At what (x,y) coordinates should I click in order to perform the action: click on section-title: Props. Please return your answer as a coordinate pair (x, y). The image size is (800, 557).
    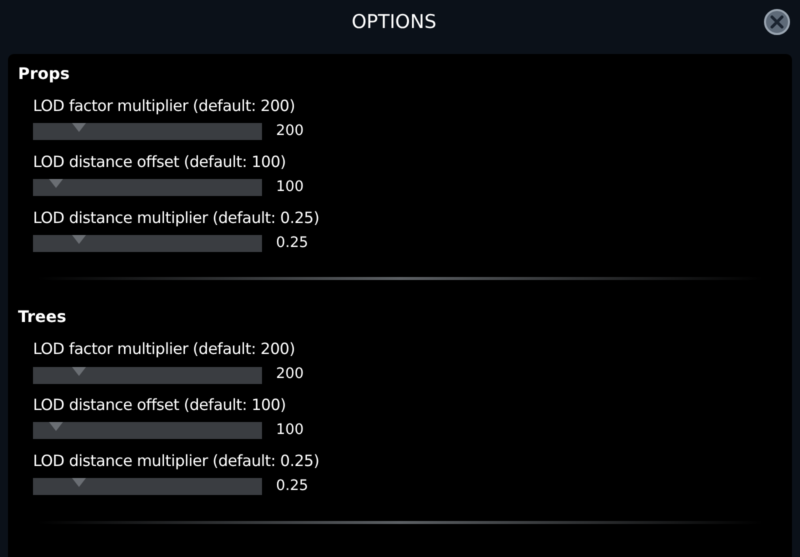
    Looking at the image, I should click on (44, 74).